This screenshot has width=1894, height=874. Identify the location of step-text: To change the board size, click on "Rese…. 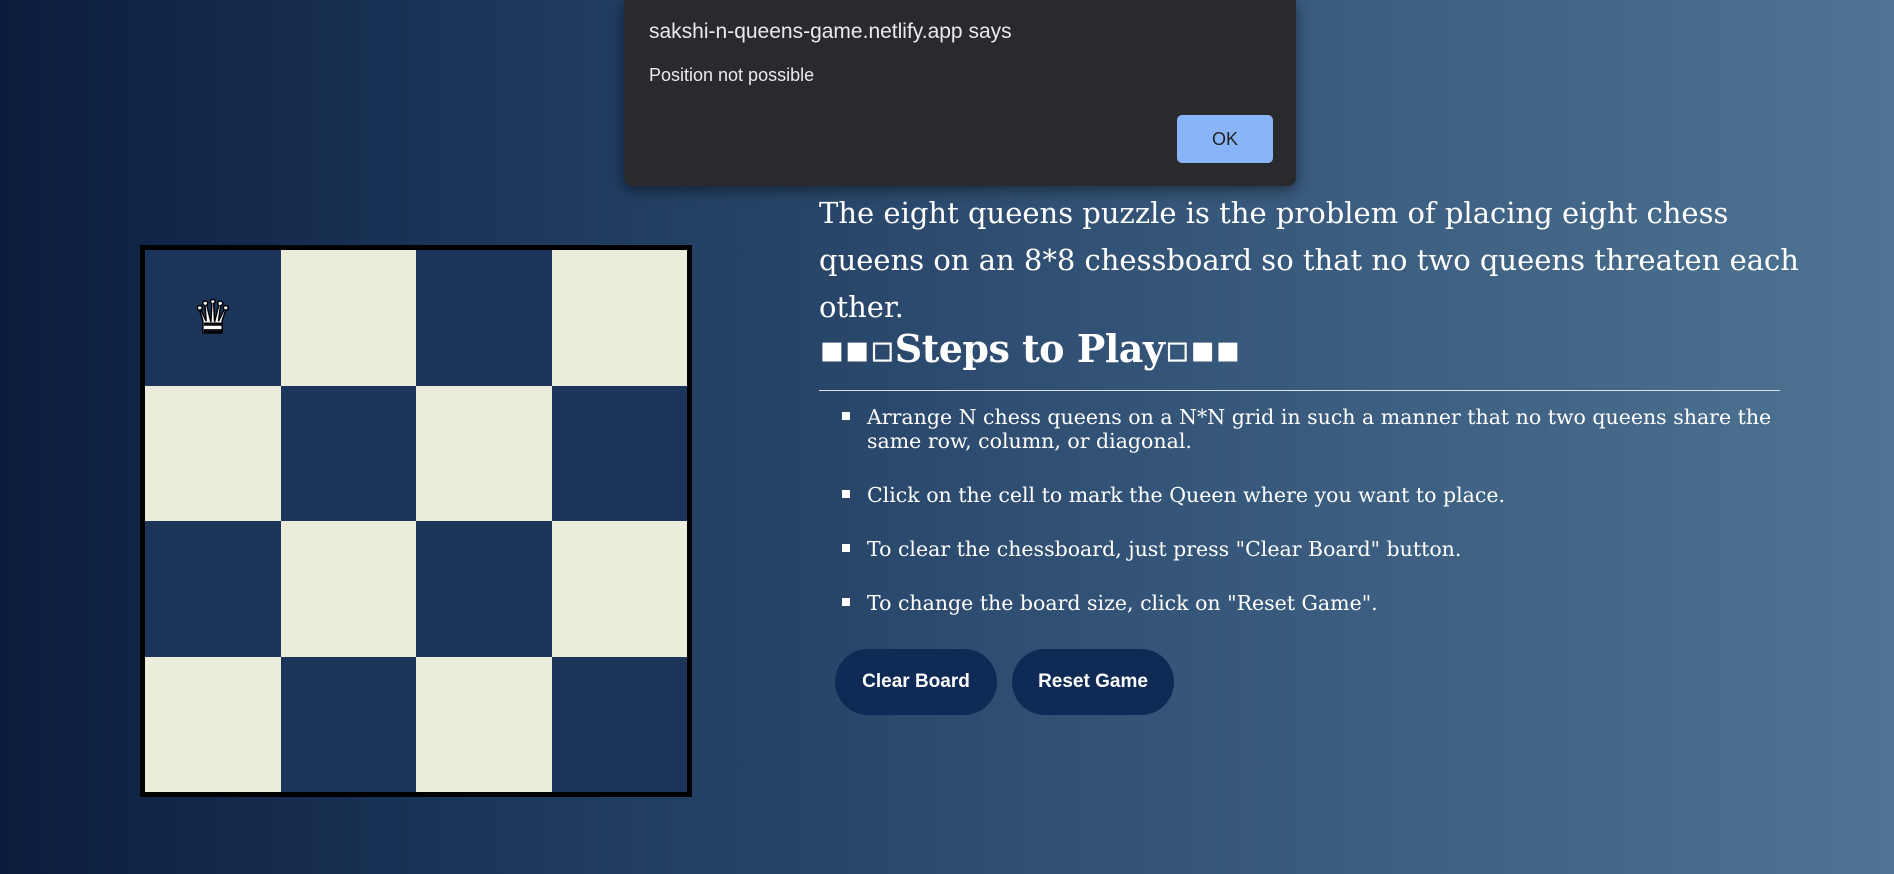
(1122, 603).